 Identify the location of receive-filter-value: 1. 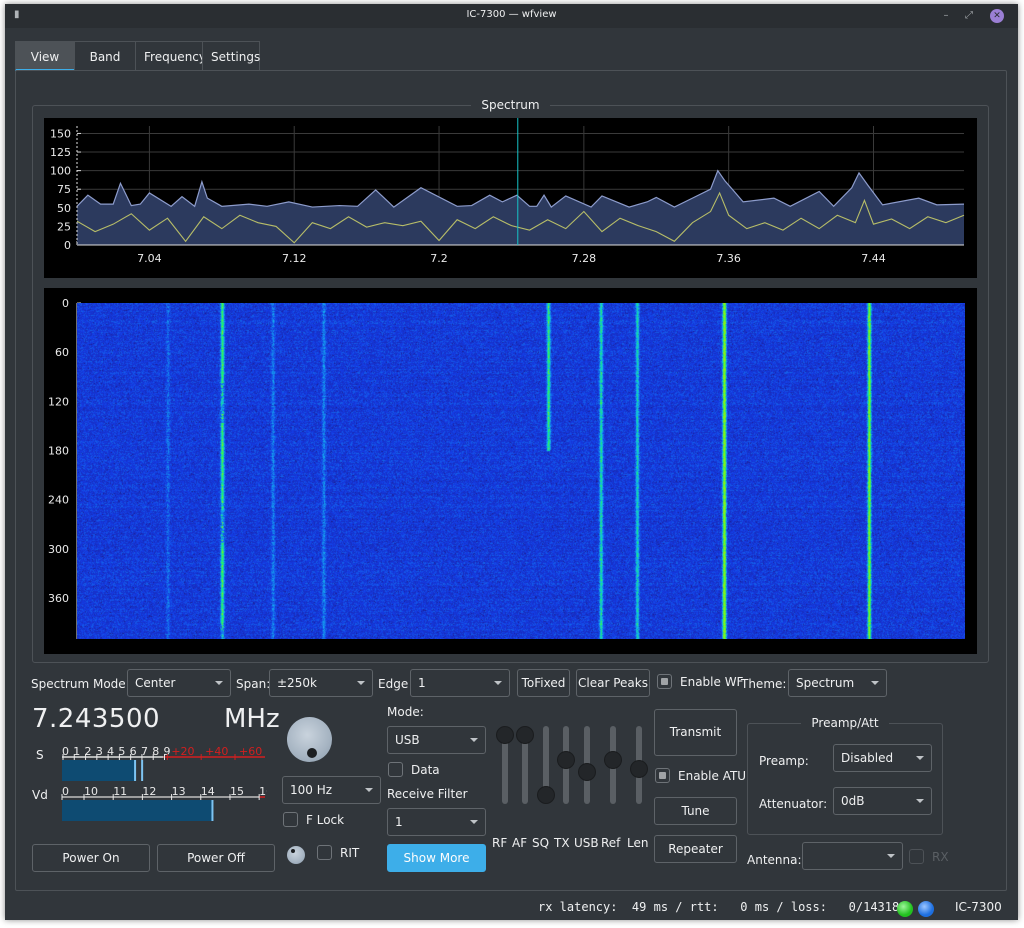
(399, 822).